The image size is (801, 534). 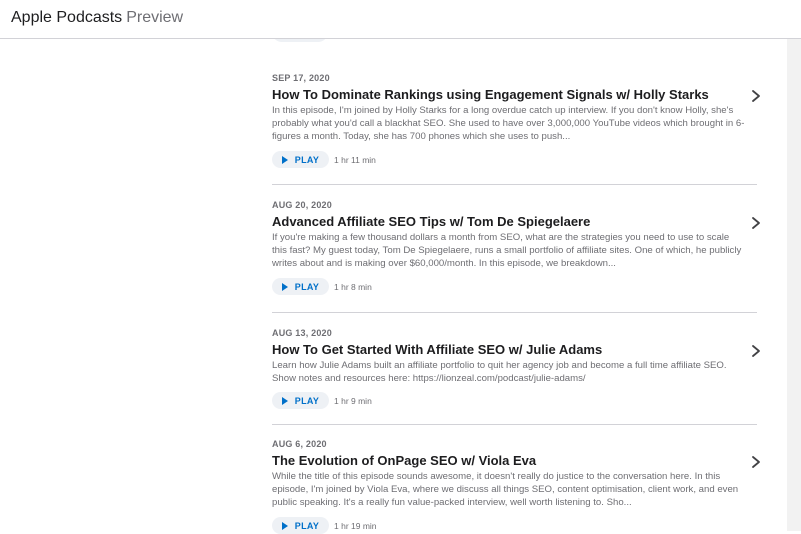 I want to click on brand-name: Apple Podcasts, so click(x=67, y=17).